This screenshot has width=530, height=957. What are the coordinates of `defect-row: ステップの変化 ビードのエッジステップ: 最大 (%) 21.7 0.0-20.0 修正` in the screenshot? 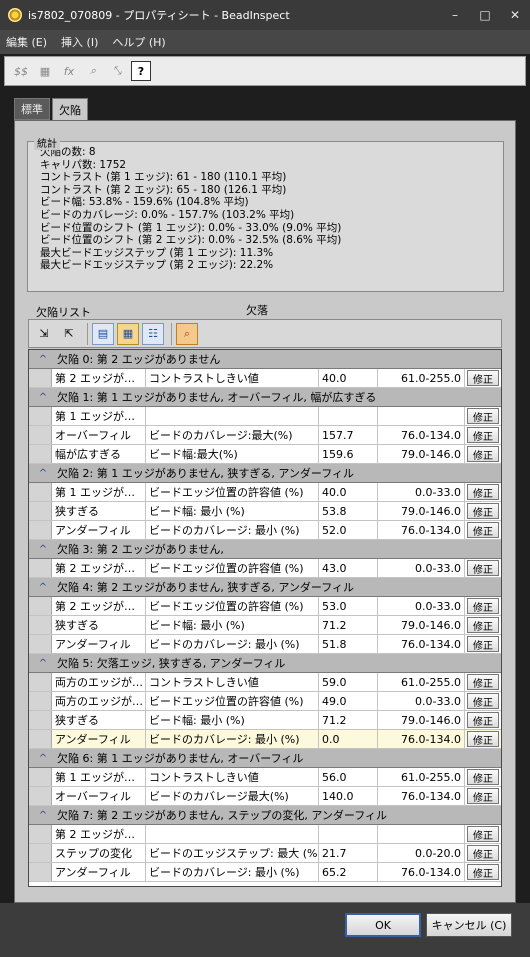 It's located at (265, 853).